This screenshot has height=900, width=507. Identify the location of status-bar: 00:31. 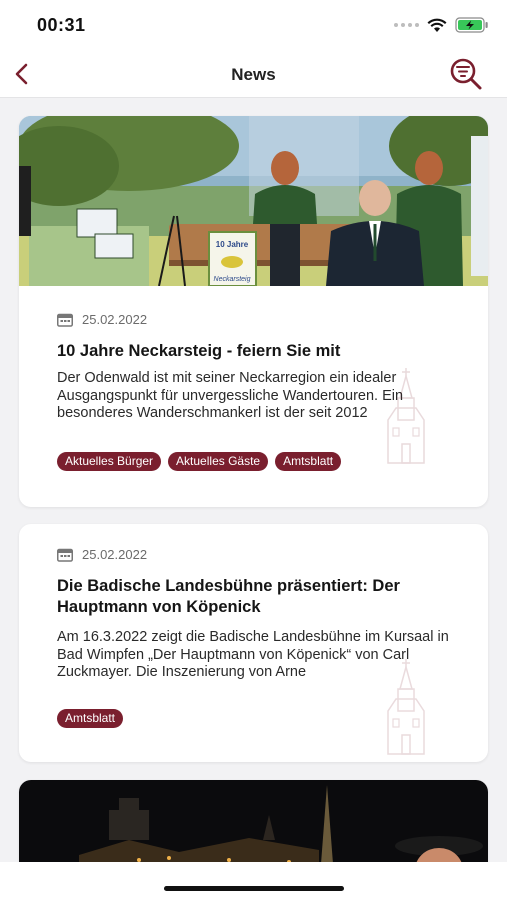
(253, 25).